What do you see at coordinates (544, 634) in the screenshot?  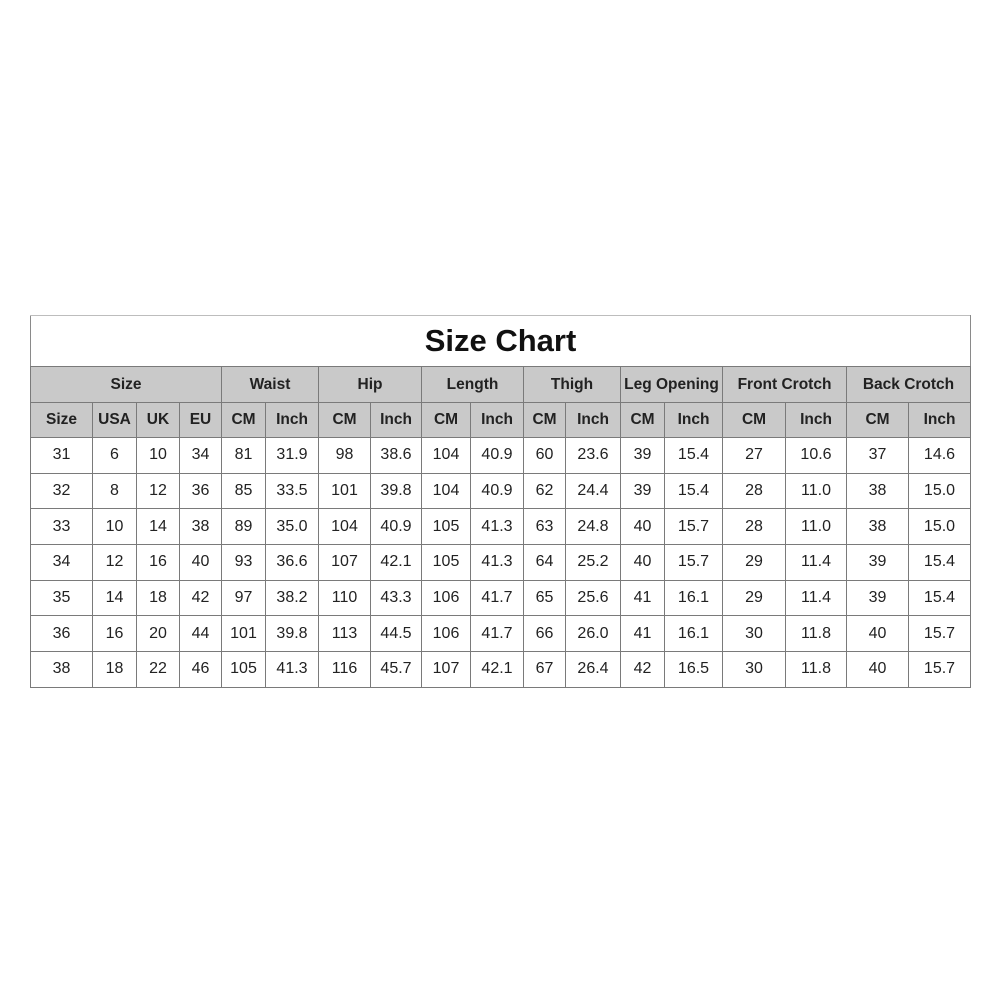 I see `table-cell: 66` at bounding box center [544, 634].